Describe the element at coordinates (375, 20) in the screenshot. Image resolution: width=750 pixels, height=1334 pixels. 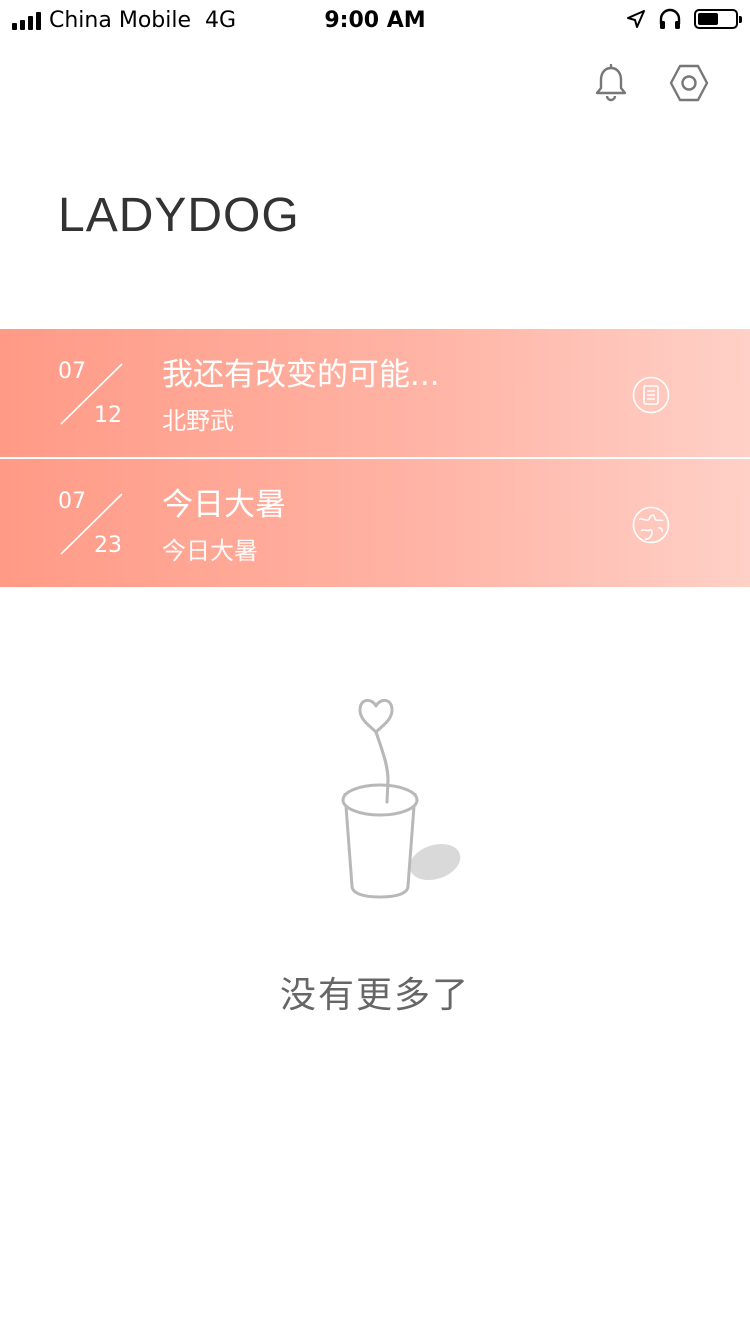
I see `status-bar: China Mobile 4G 9:00 AM` at that location.